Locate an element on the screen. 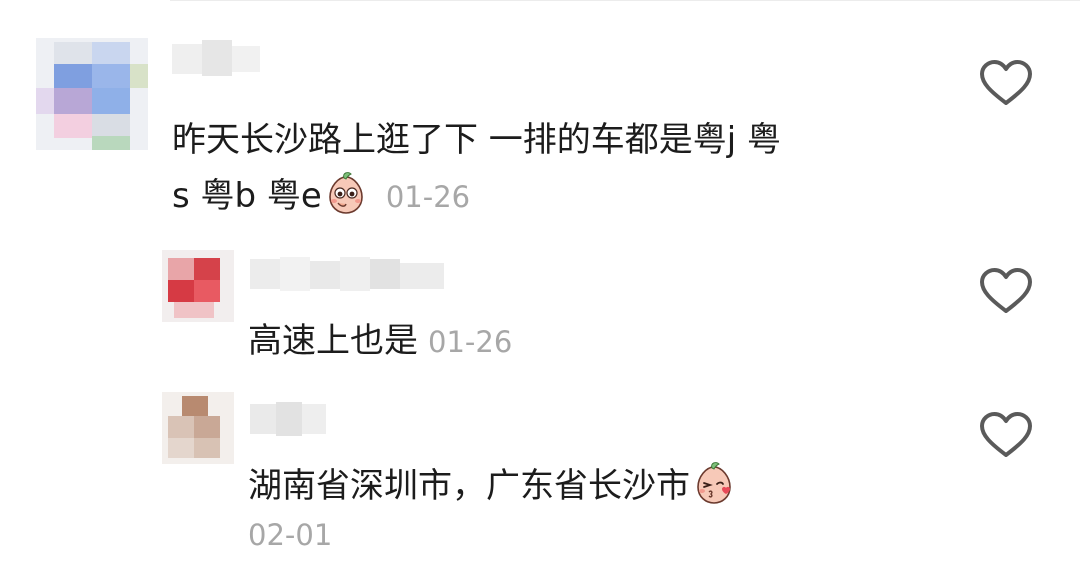 This screenshot has width=1080, height=583. comment-text-line2: s 粤b 粤e is located at coordinates (247, 196).